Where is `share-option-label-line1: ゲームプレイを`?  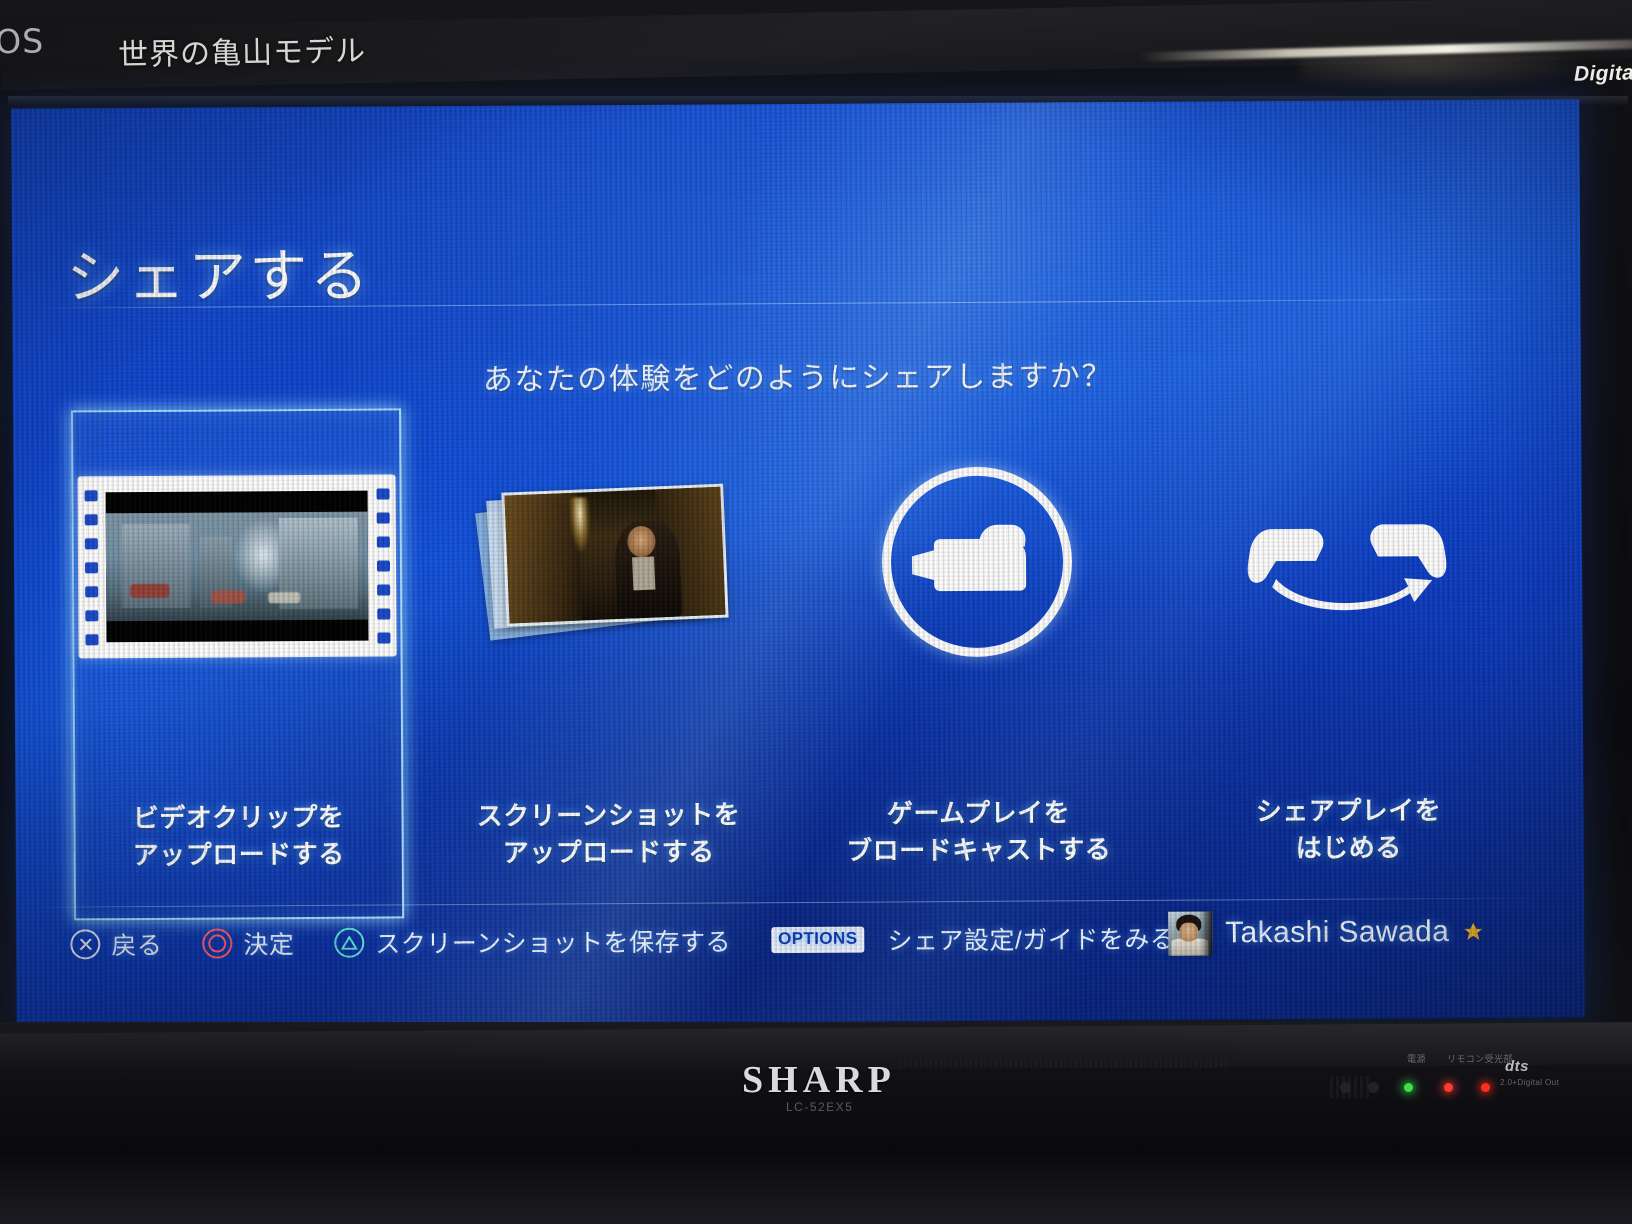
share-option-label-line1: ゲームプレイを is located at coordinates (978, 813).